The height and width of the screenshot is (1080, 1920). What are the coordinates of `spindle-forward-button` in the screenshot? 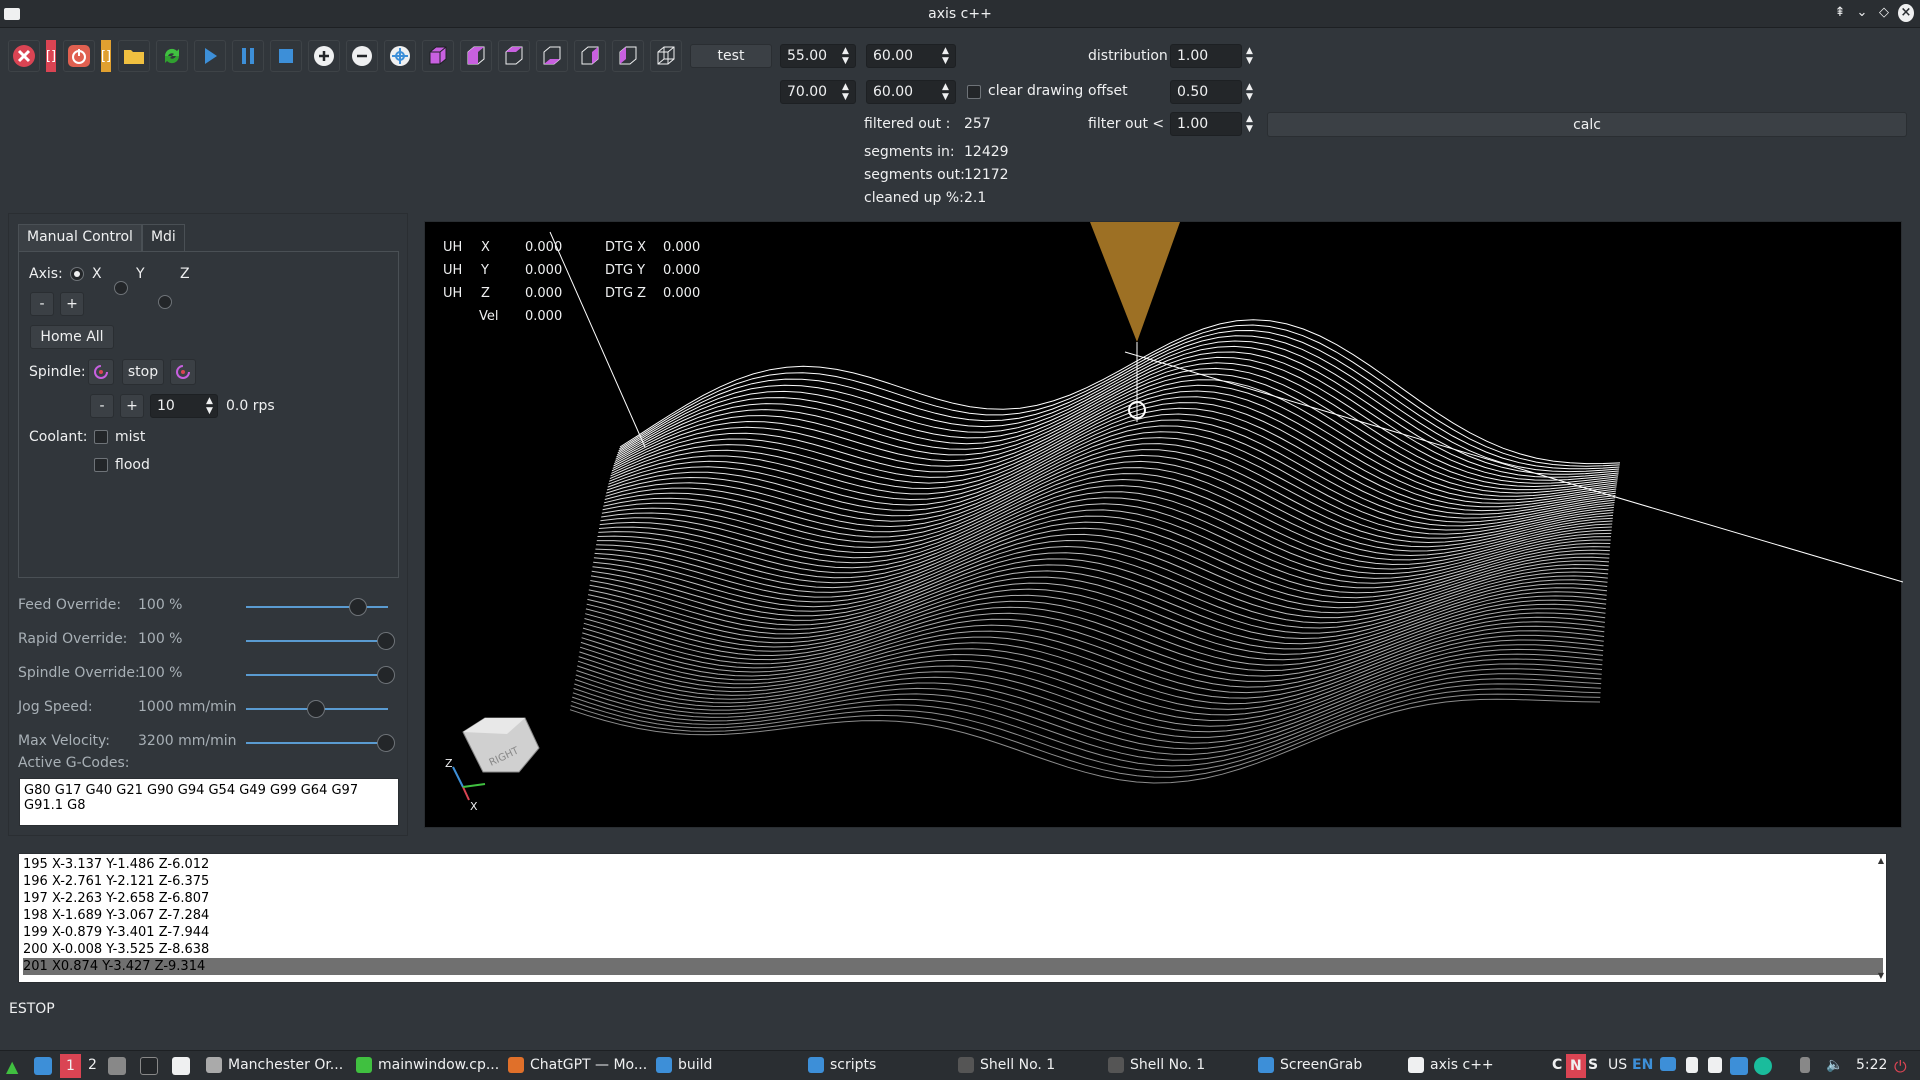 It's located at (183, 372).